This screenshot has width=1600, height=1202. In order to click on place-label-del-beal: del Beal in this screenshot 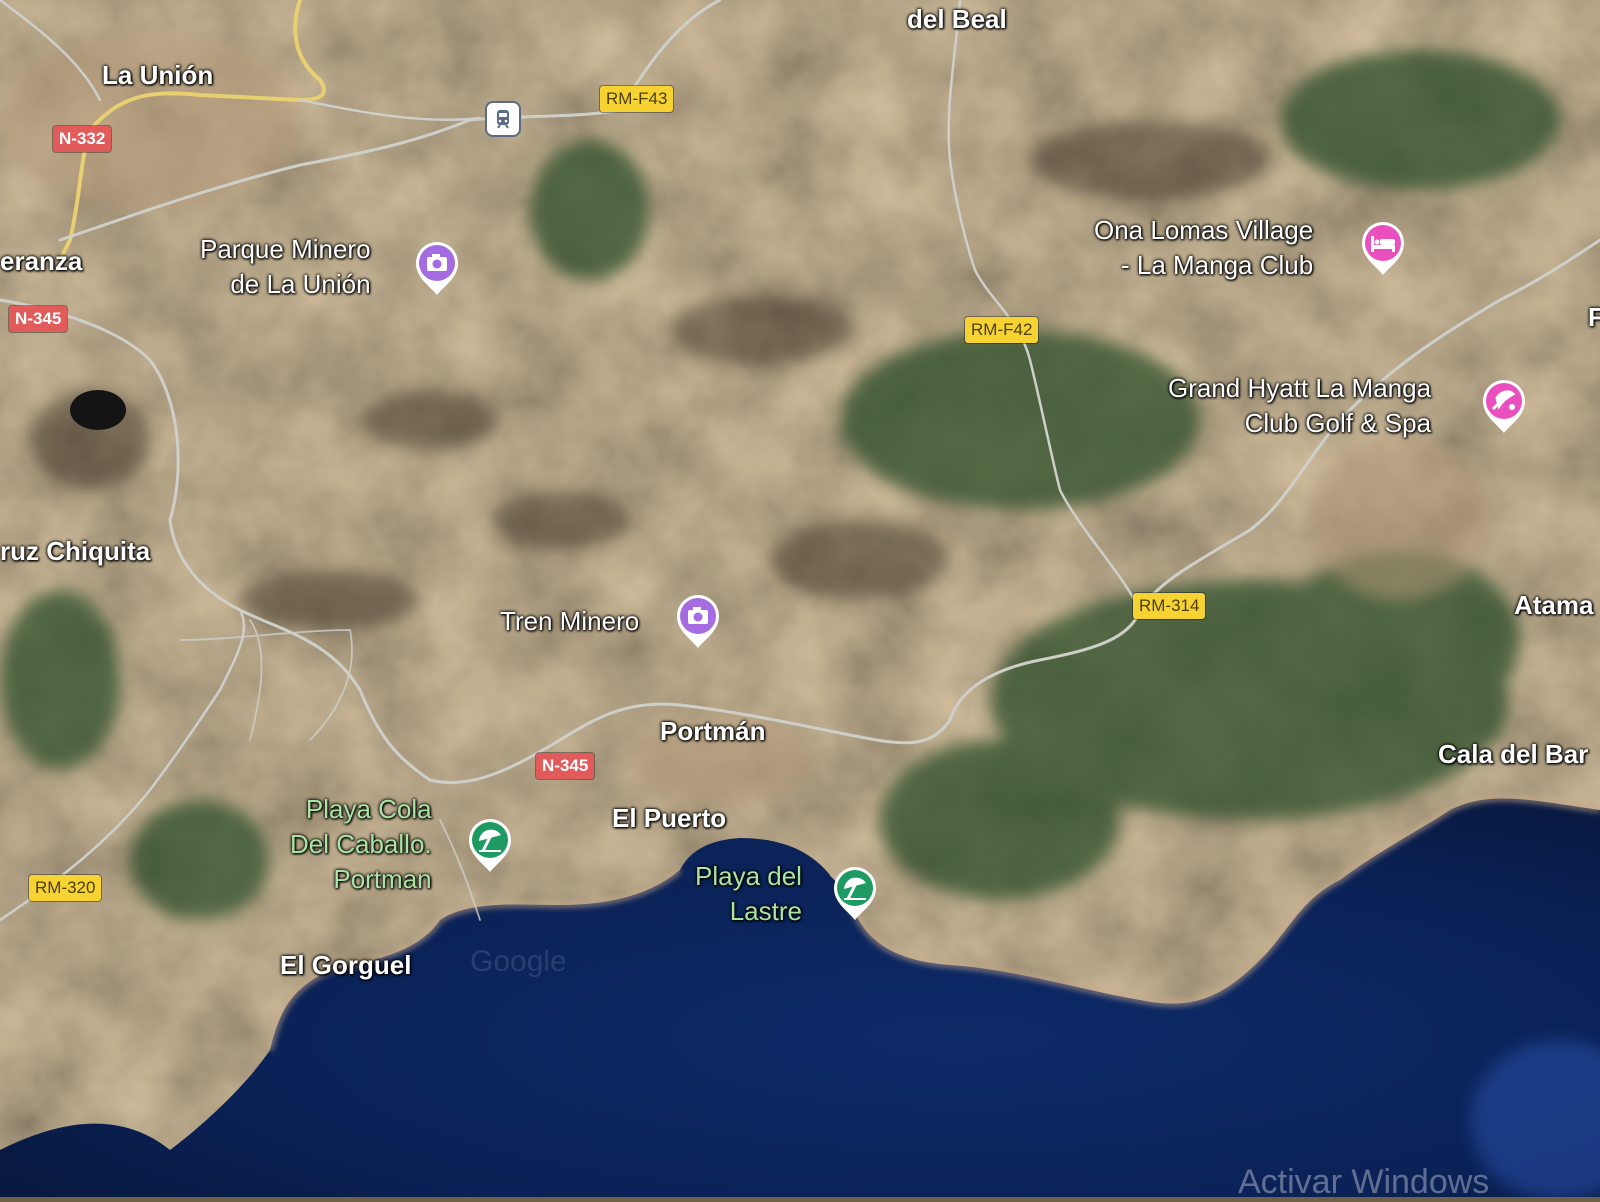, I will do `click(957, 19)`.